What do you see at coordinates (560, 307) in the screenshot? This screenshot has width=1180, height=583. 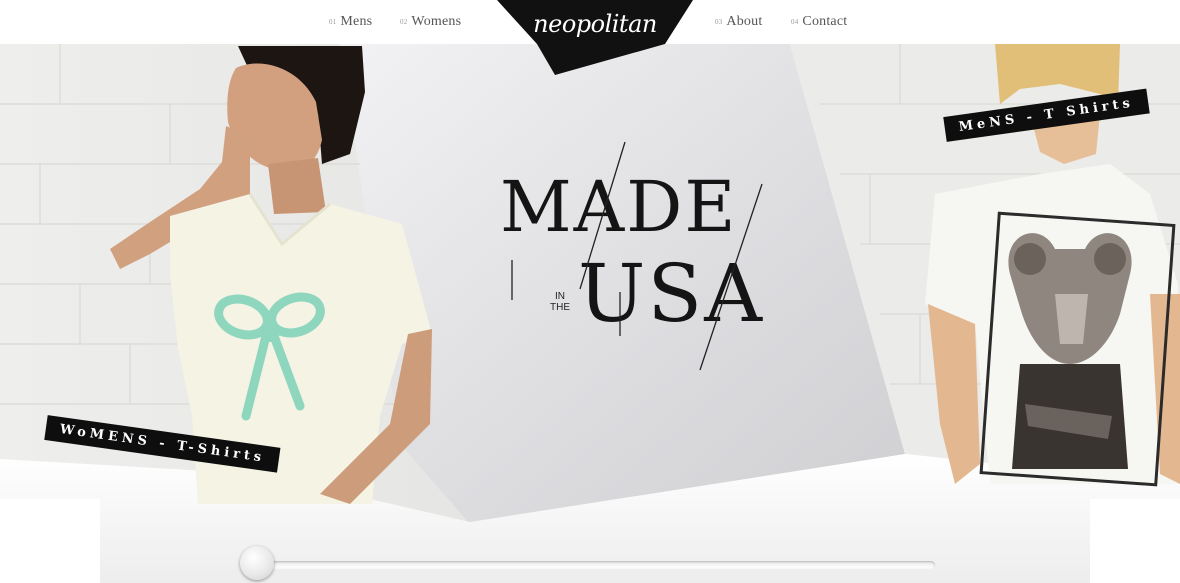 I see `hero-headline-the: THE` at bounding box center [560, 307].